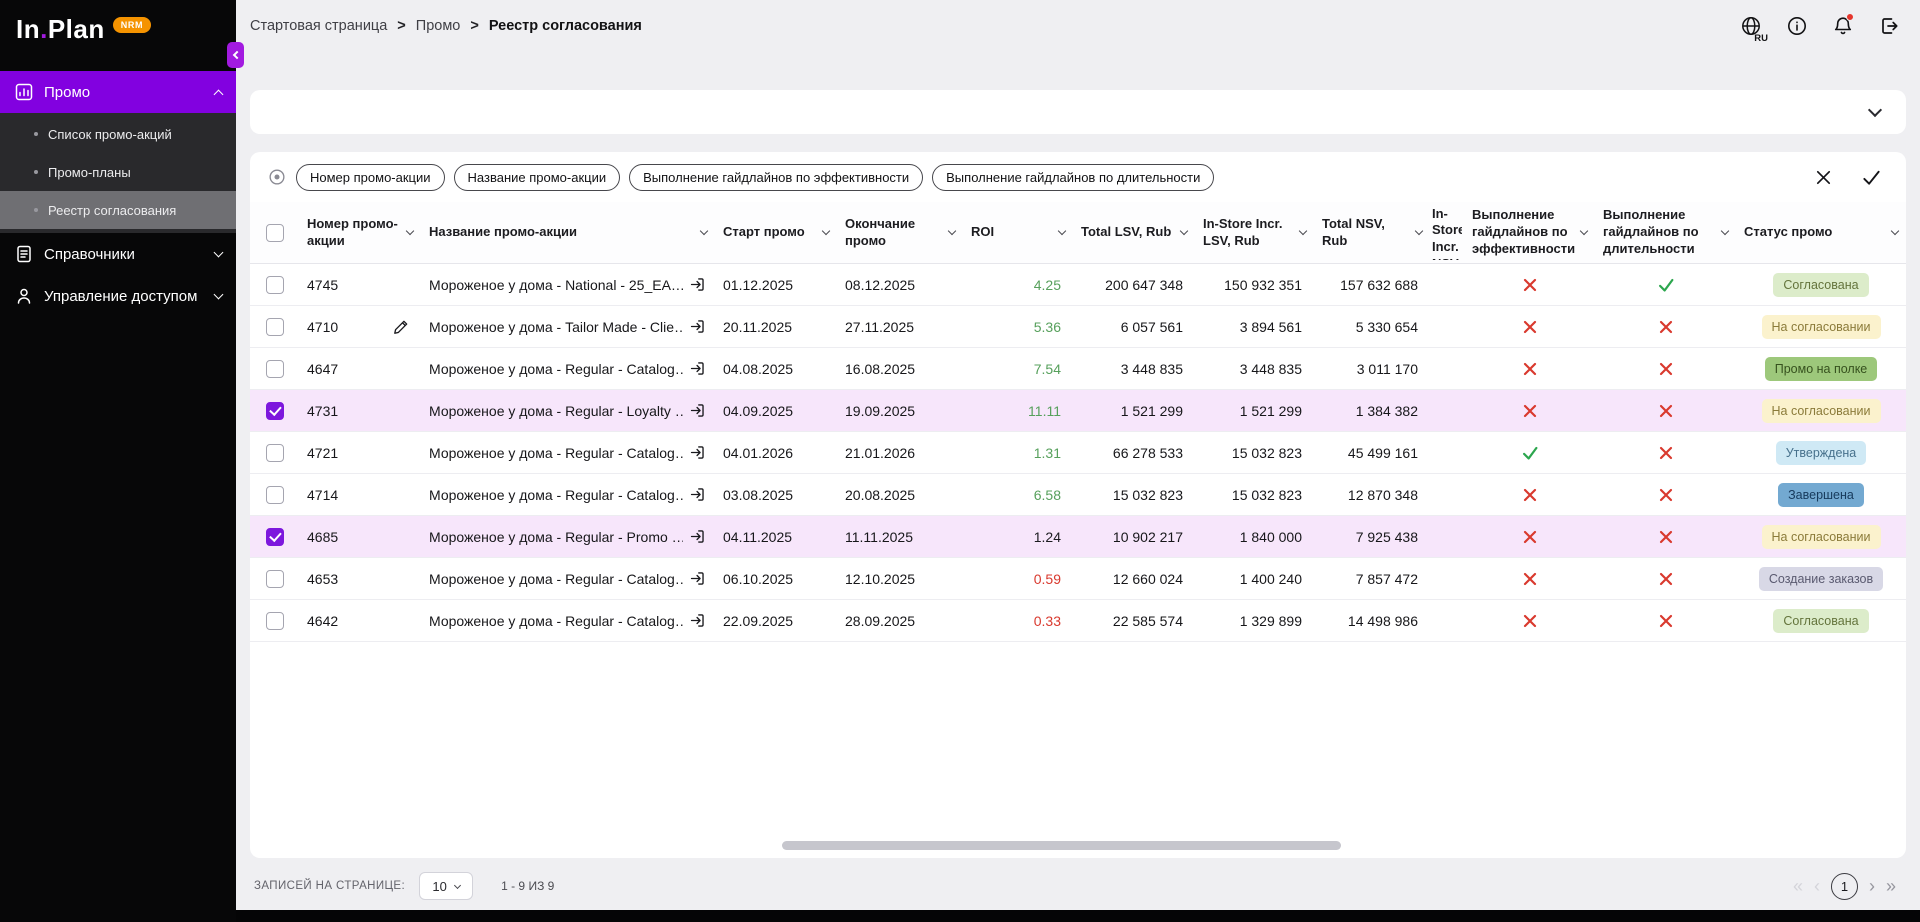 The width and height of the screenshot is (1920, 922). I want to click on notifications-button, so click(1843, 26).